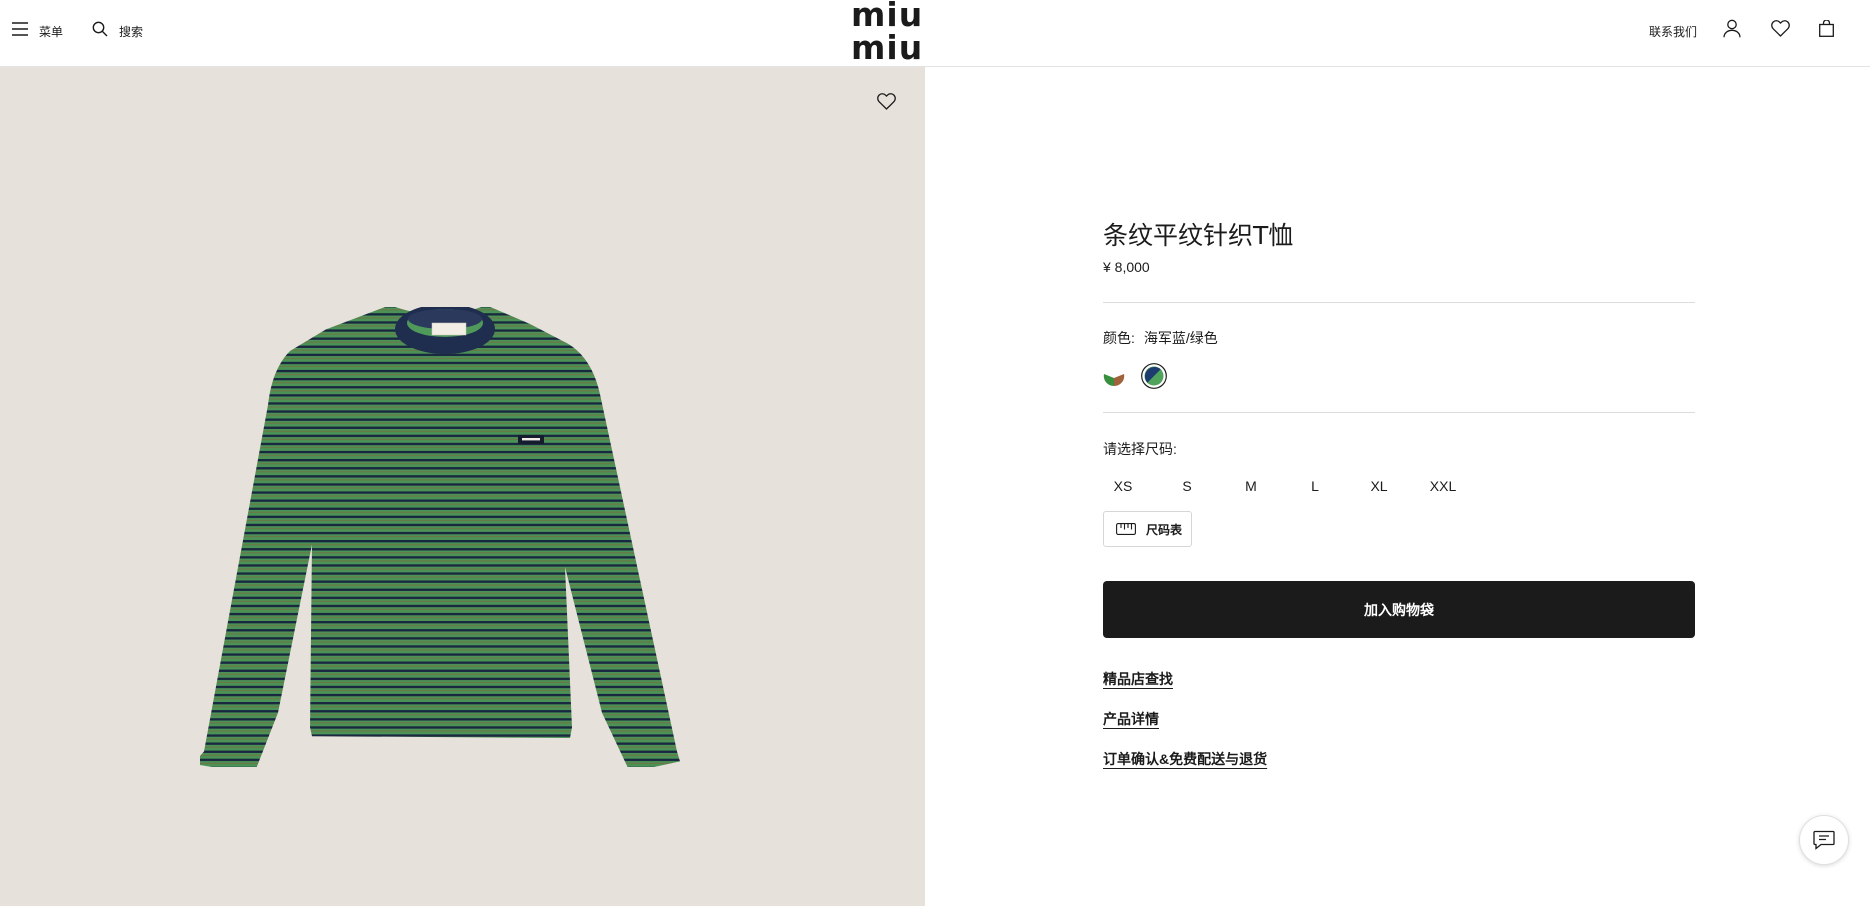 The width and height of the screenshot is (1870, 906). I want to click on chat-button, so click(1824, 840).